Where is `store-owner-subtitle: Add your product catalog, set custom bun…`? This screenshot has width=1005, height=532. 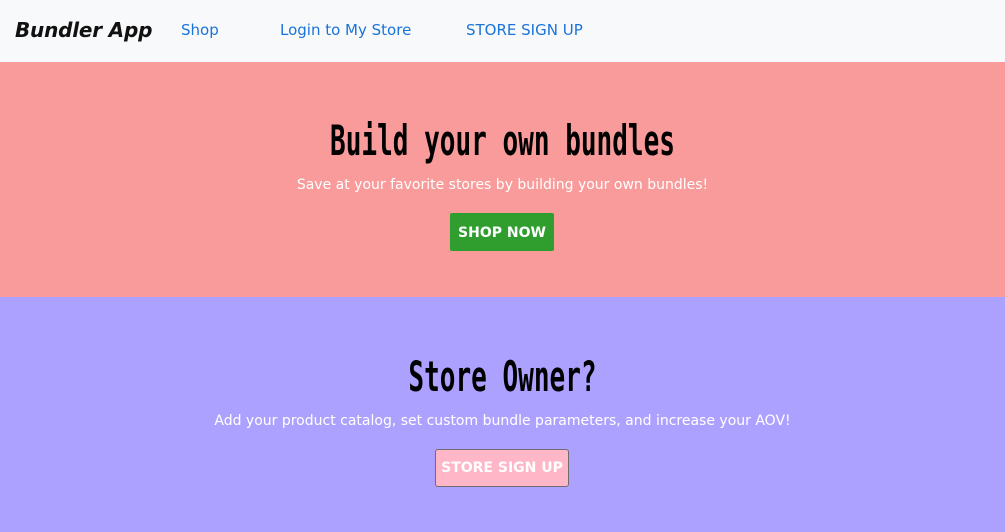
store-owner-subtitle: Add your product catalog, set custom bun… is located at coordinates (502, 421).